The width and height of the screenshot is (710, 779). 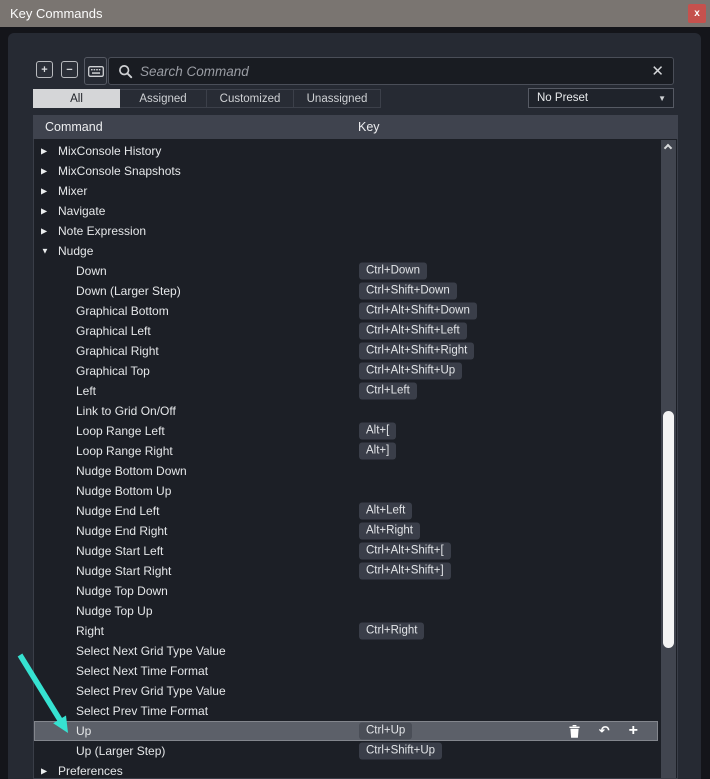 I want to click on scroll-up-arrow-icon, so click(x=668, y=148).